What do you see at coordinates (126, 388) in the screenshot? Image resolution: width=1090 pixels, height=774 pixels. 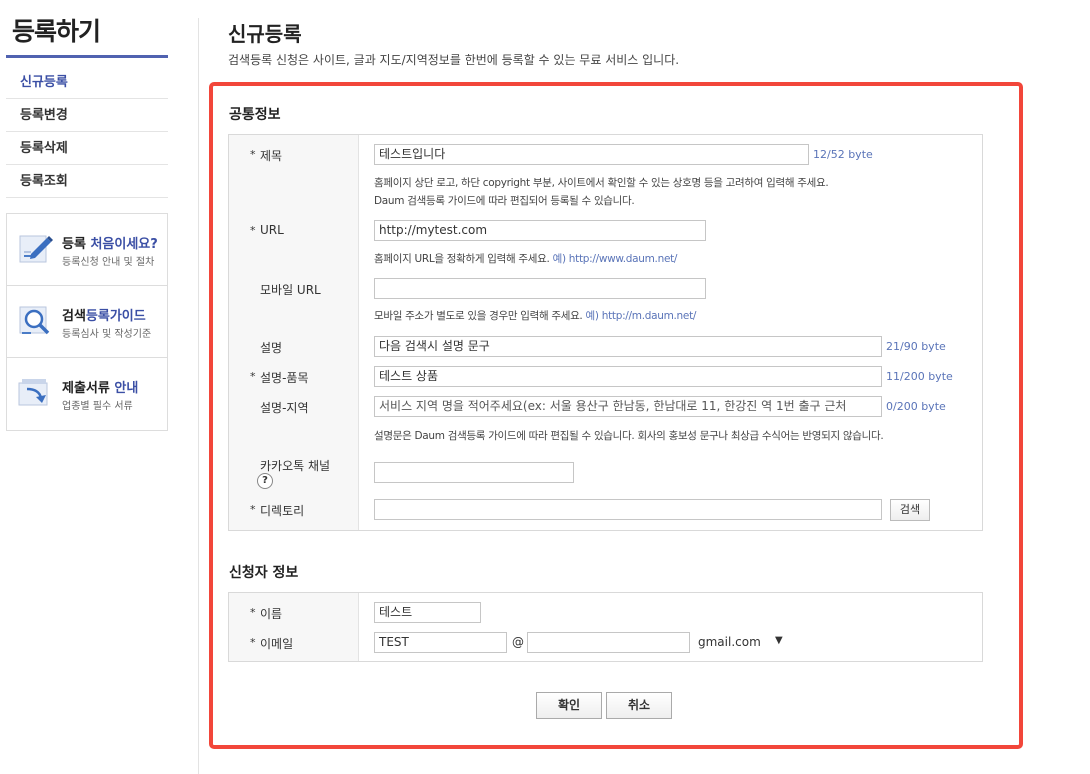 I see `guide-title-b: 안내` at bounding box center [126, 388].